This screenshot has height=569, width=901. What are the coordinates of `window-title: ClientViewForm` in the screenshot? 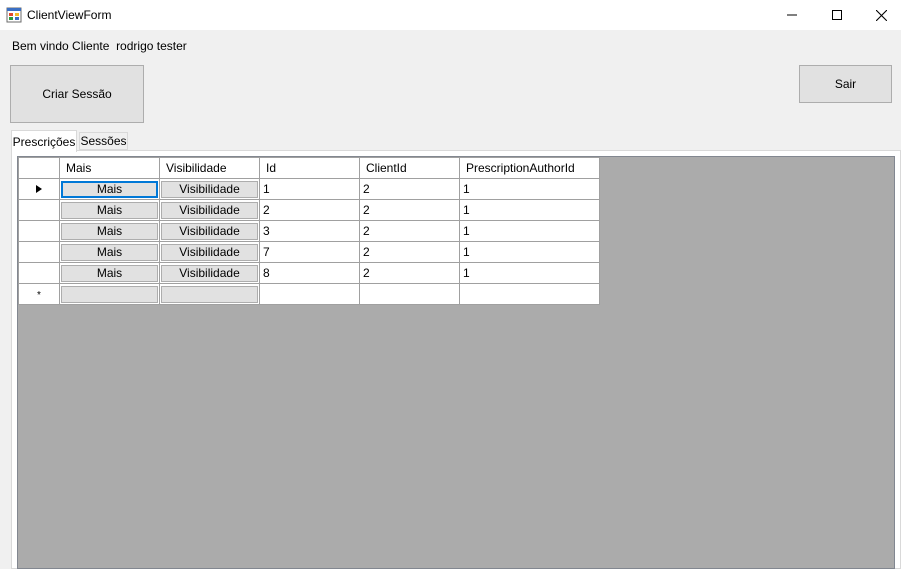 It's located at (69, 15).